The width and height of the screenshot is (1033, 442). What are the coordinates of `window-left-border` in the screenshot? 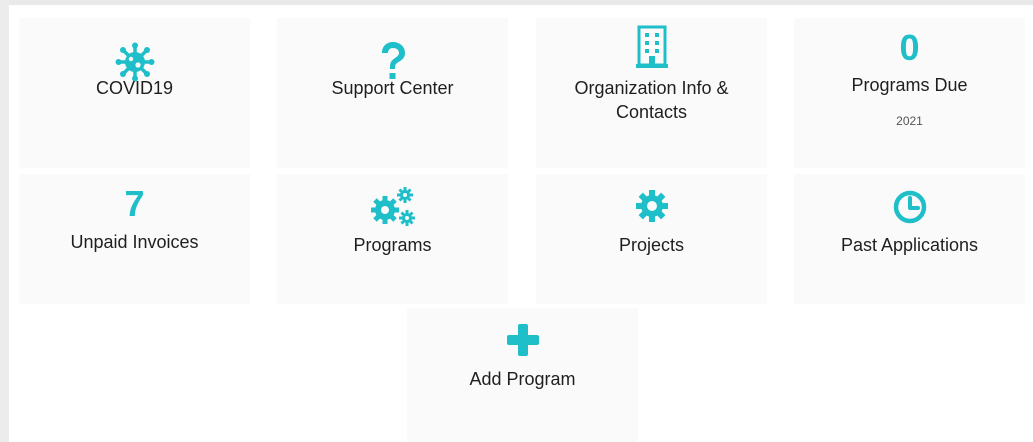 It's located at (4, 221).